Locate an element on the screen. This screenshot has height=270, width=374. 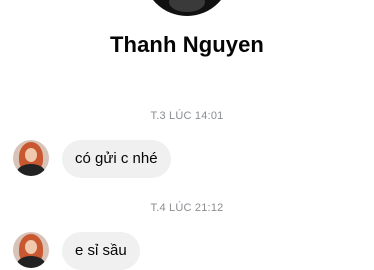
contact-profile-photo is located at coordinates (187, 8).